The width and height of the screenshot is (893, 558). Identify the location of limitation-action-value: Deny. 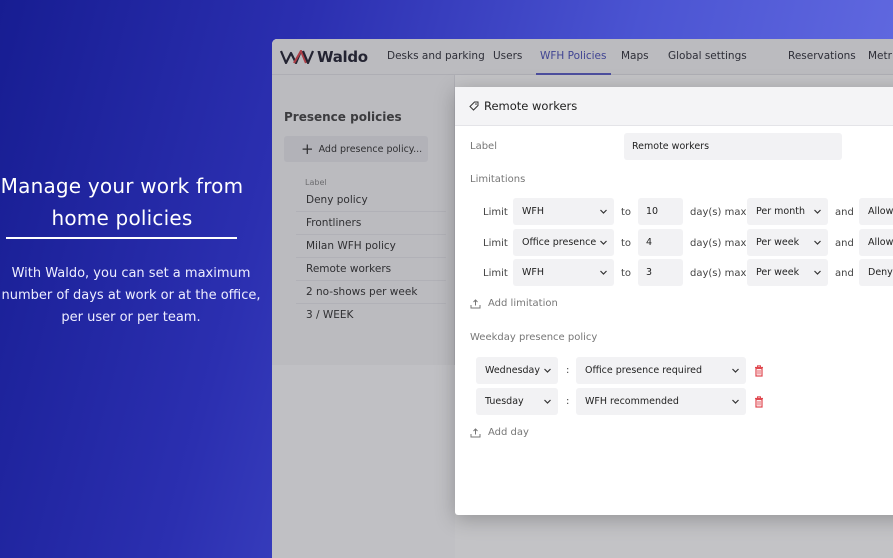
(880, 272).